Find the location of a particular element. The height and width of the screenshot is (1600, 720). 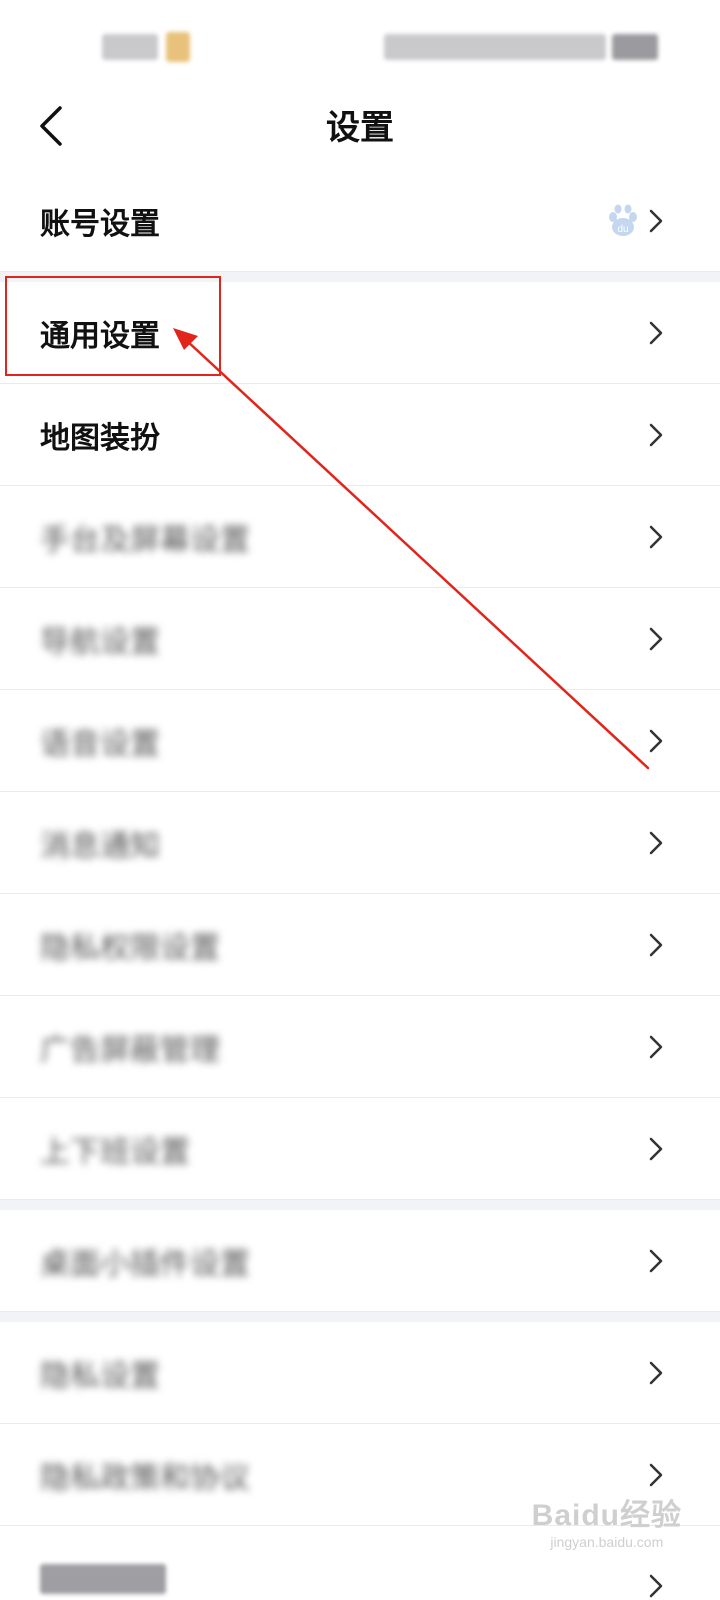

status-bar is located at coordinates (360, 45).